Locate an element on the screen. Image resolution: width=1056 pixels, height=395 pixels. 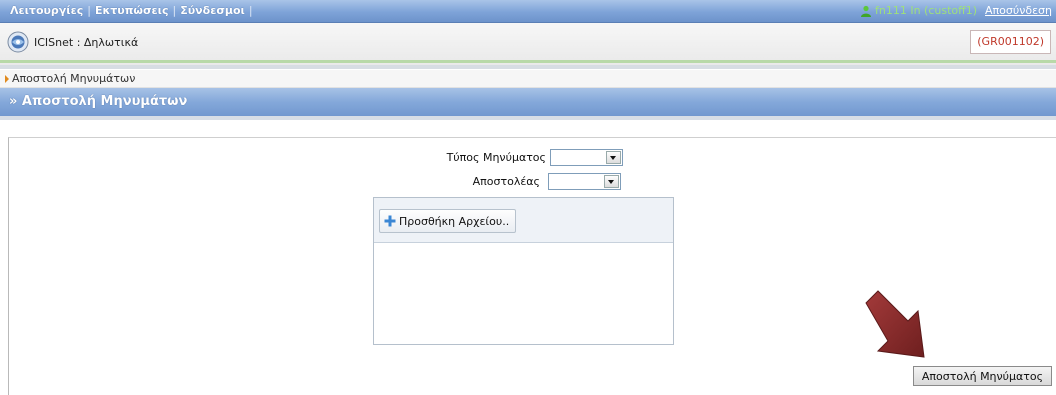
message-type-row: Τύπος Μηνύματος is located at coordinates (521, 157).